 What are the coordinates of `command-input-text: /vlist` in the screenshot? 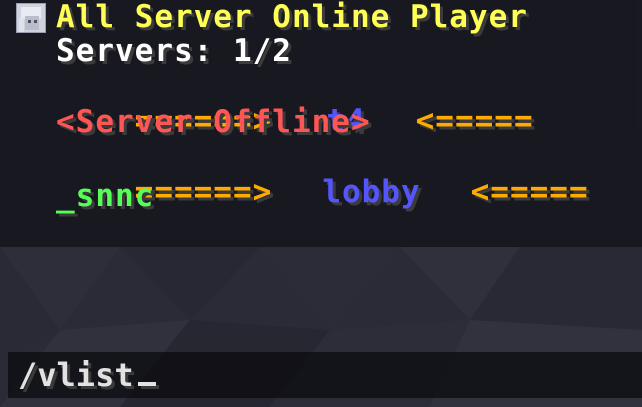 It's located at (87, 375).